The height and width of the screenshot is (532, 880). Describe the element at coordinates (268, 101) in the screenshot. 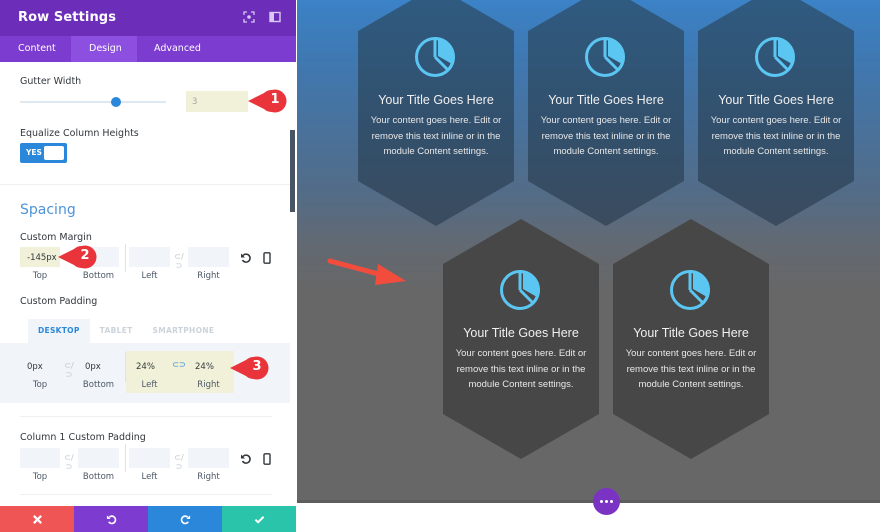

I see `annotation-badge-1: 1` at that location.